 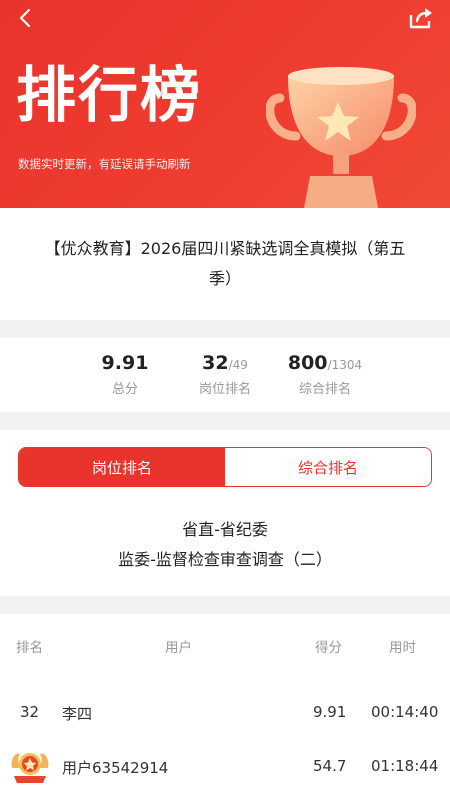 What do you see at coordinates (125, 375) in the screenshot?
I see `total-score-stat: 9.91 总分` at bounding box center [125, 375].